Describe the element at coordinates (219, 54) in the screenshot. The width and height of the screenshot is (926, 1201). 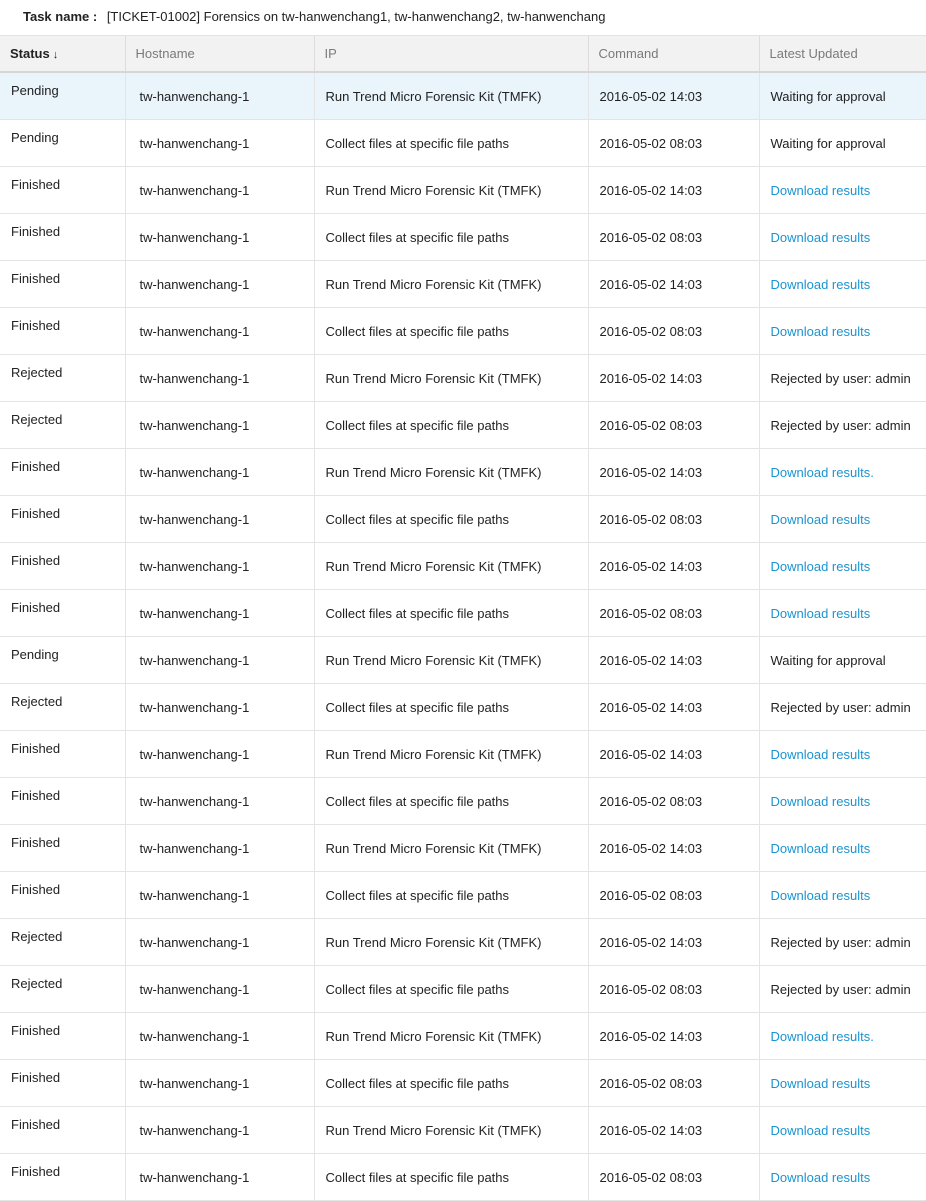
I see `column-header-hostname: Hostname` at that location.